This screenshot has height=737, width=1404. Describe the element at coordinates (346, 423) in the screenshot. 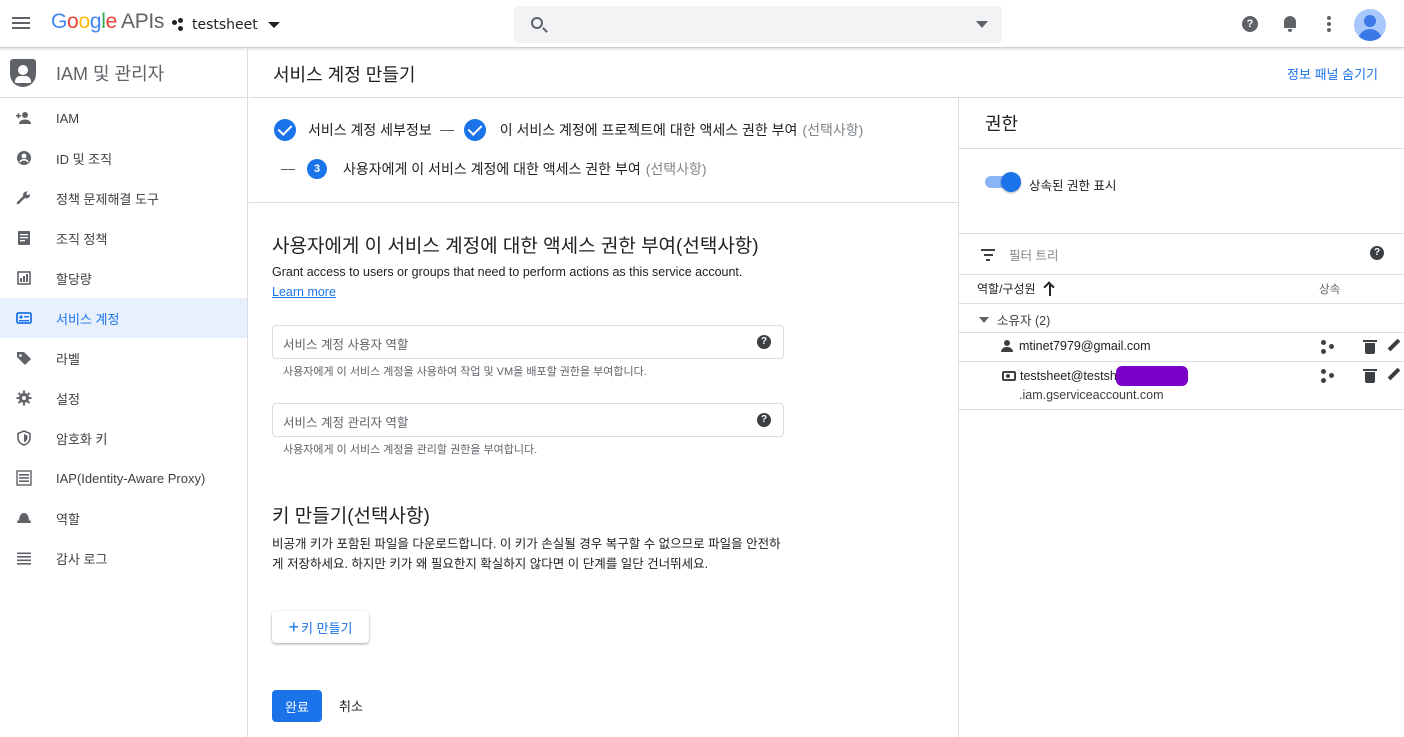

I see `field-placeholder: 서비스 계정 관리자 역할` at that location.